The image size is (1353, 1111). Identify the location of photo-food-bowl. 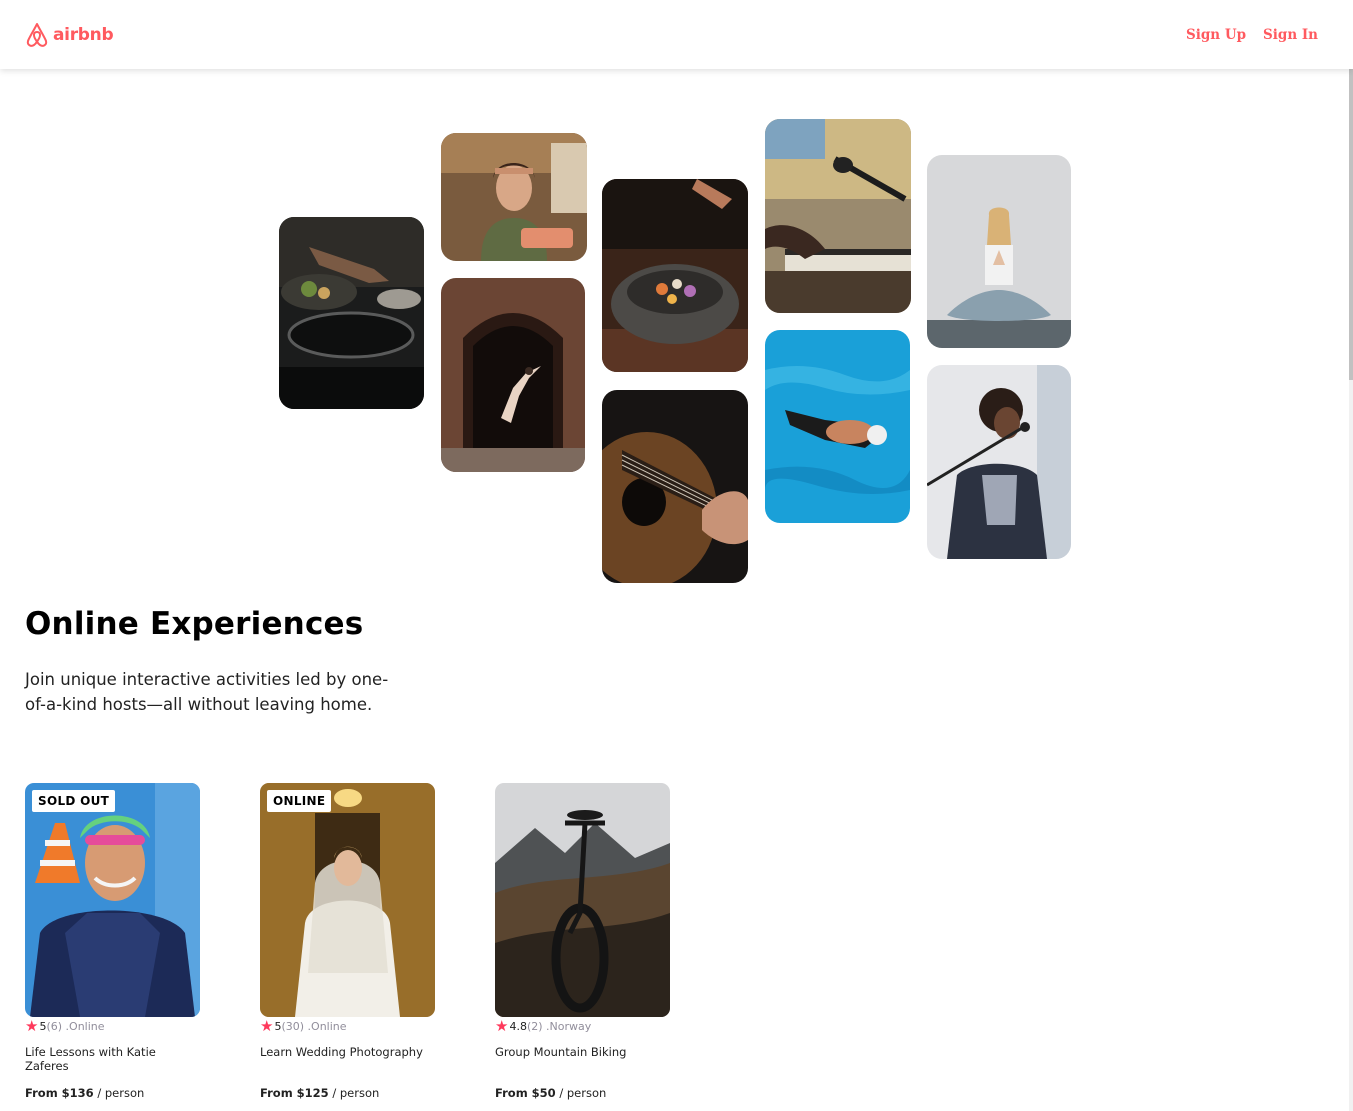
(675, 275).